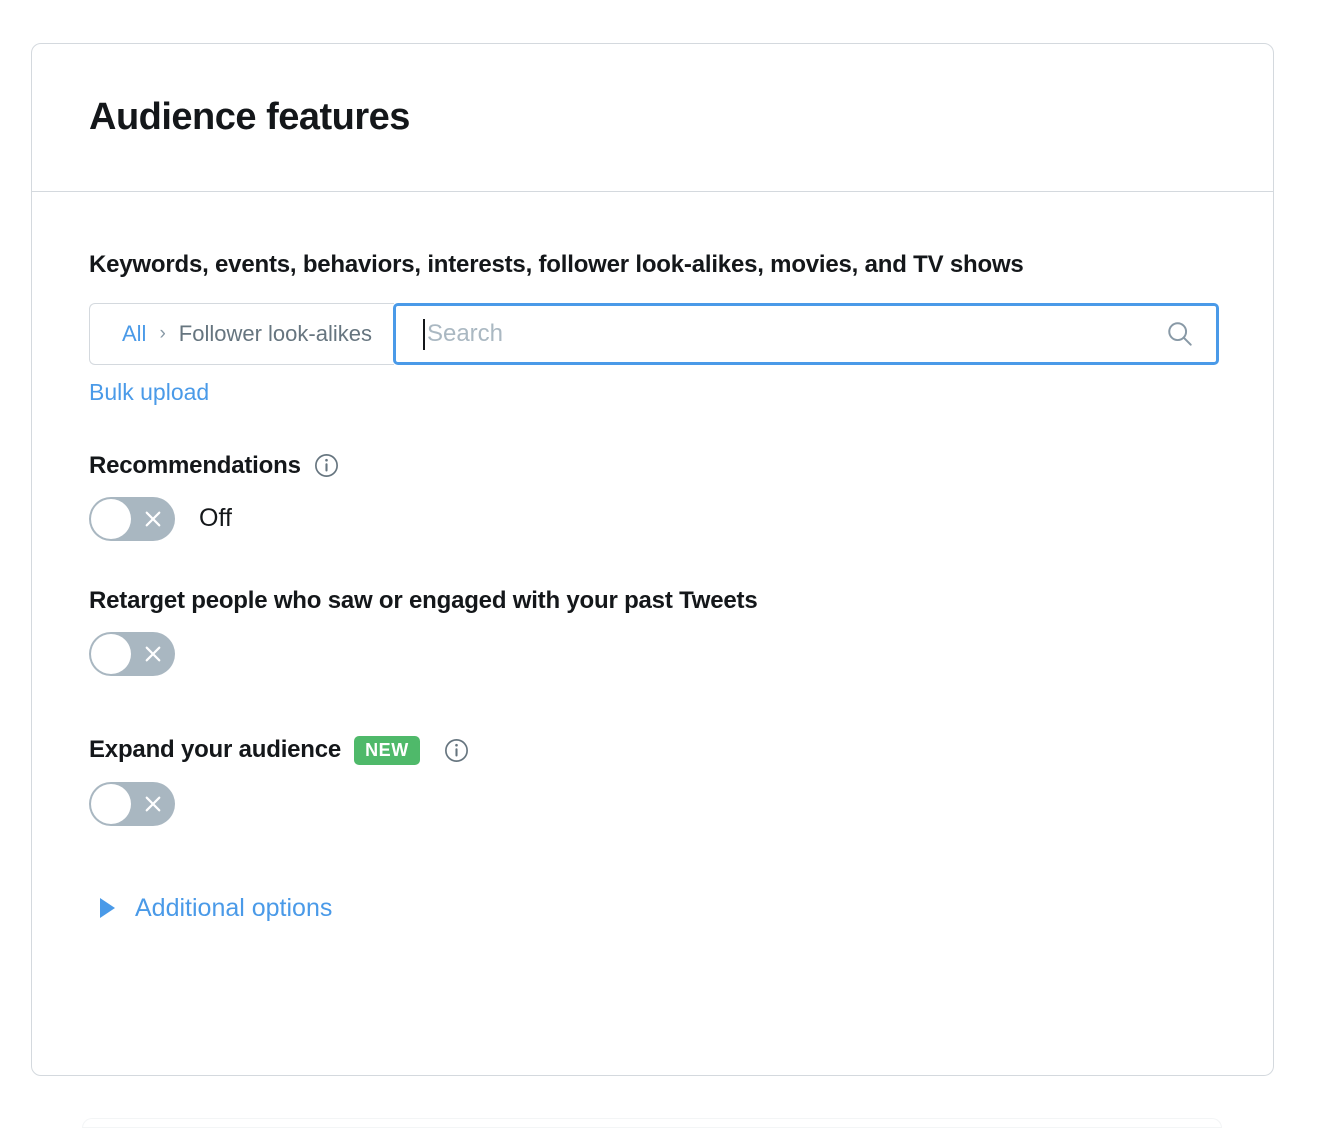  What do you see at coordinates (652, 1123) in the screenshot?
I see `next-card-peek` at bounding box center [652, 1123].